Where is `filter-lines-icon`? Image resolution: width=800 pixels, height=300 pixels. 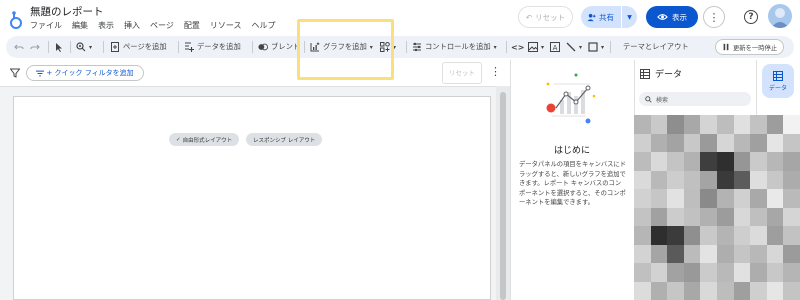 filter-lines-icon is located at coordinates (40, 73).